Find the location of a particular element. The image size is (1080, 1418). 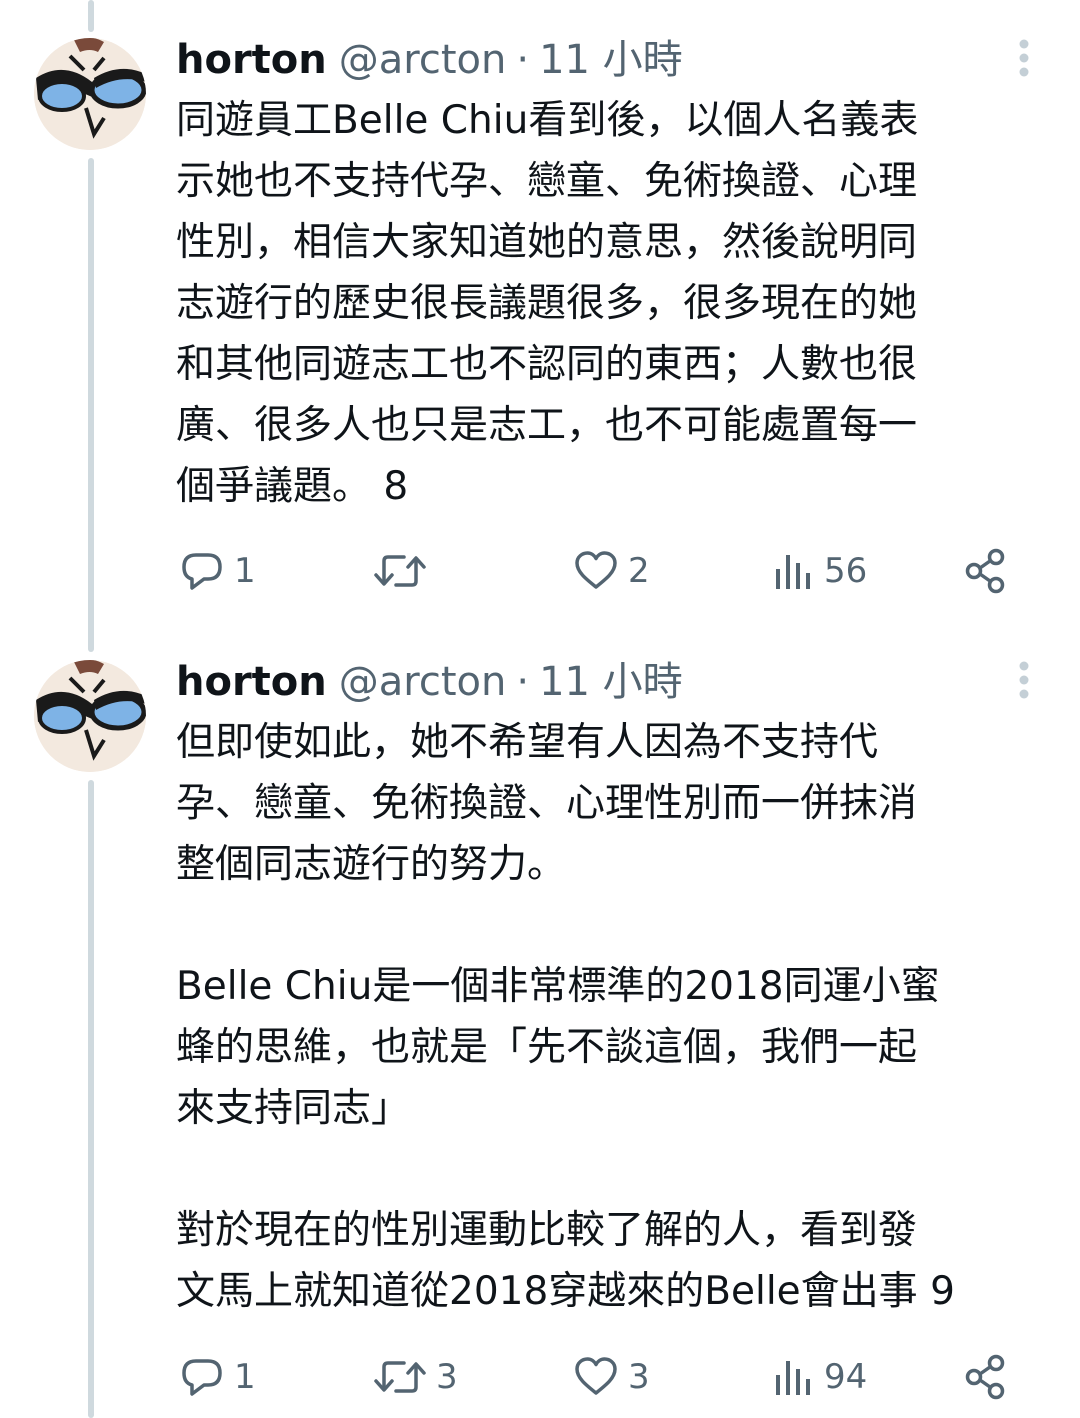

like-button: 3 is located at coordinates (611, 1377).